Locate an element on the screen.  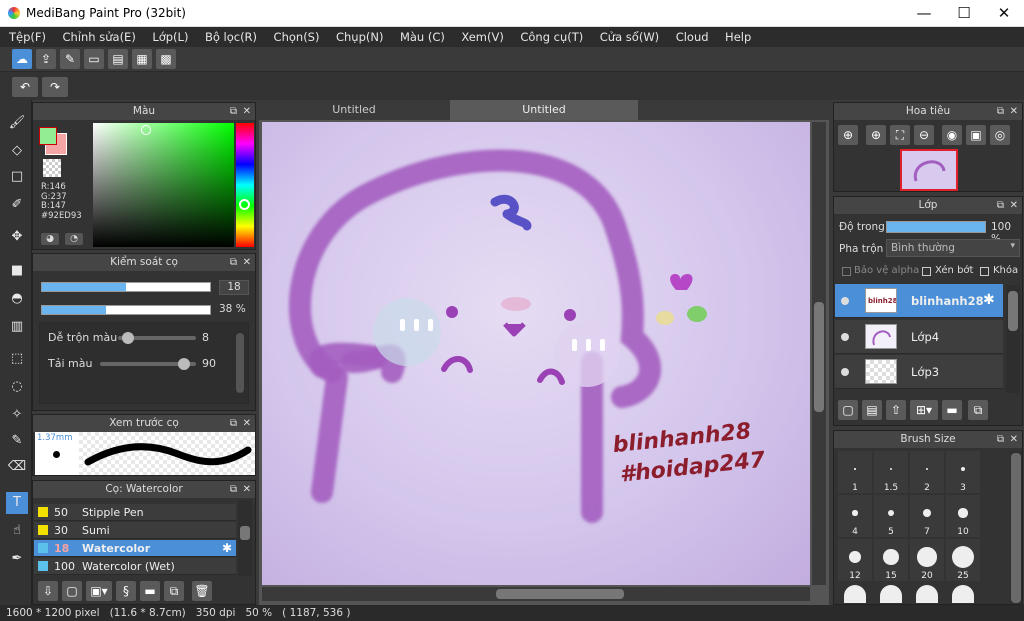
brush-detail-scrollbar is located at coordinates (240, 363).